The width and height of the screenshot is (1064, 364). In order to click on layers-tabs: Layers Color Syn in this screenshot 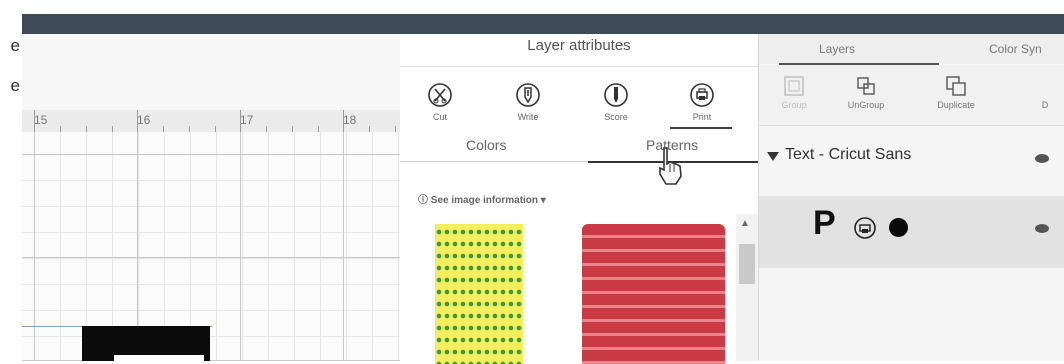, I will do `click(911, 49)`.